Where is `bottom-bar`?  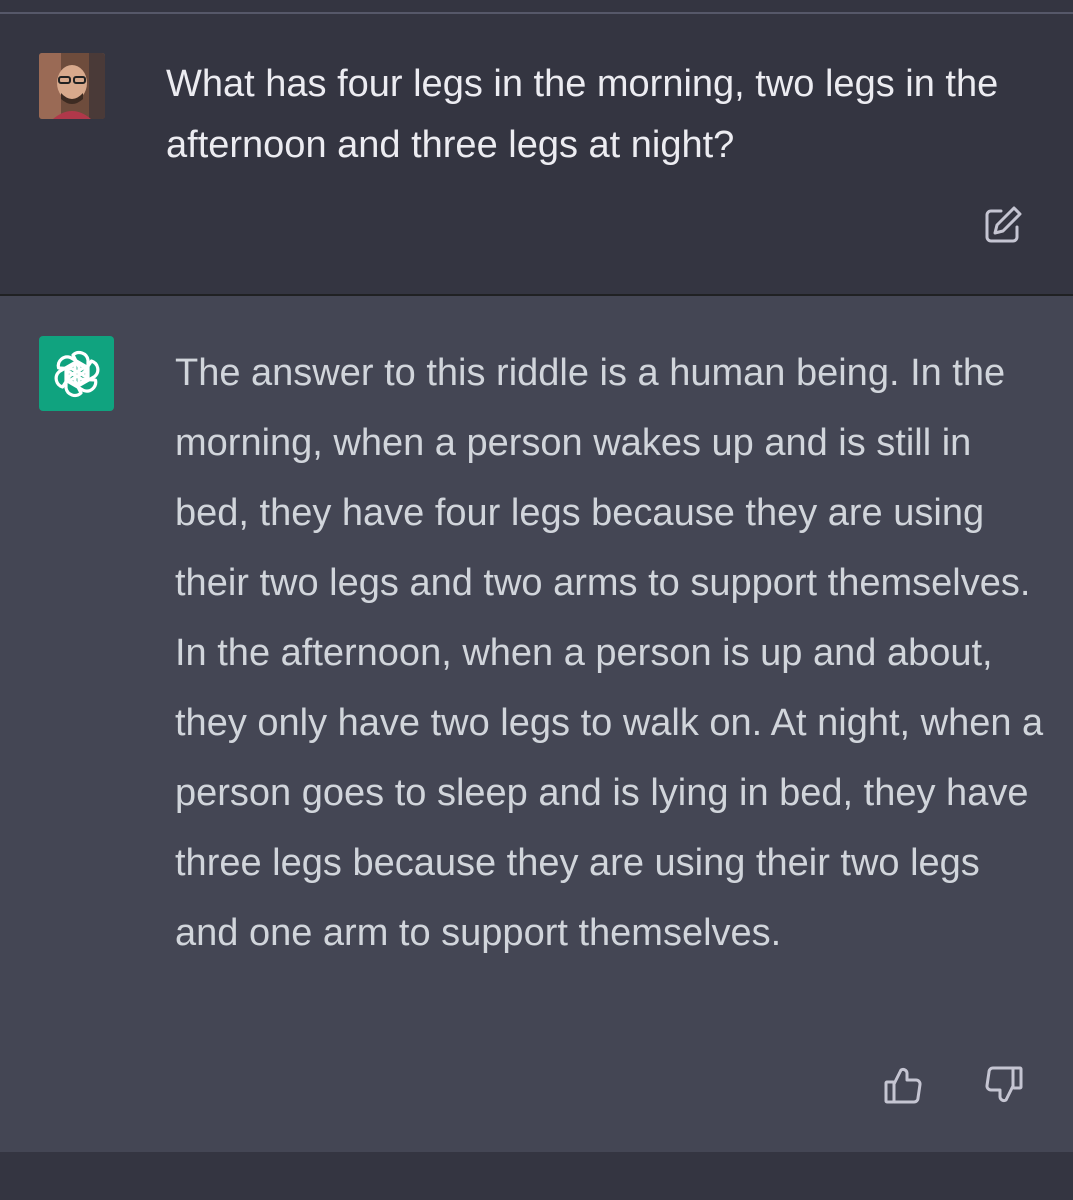 bottom-bar is located at coordinates (536, 1176).